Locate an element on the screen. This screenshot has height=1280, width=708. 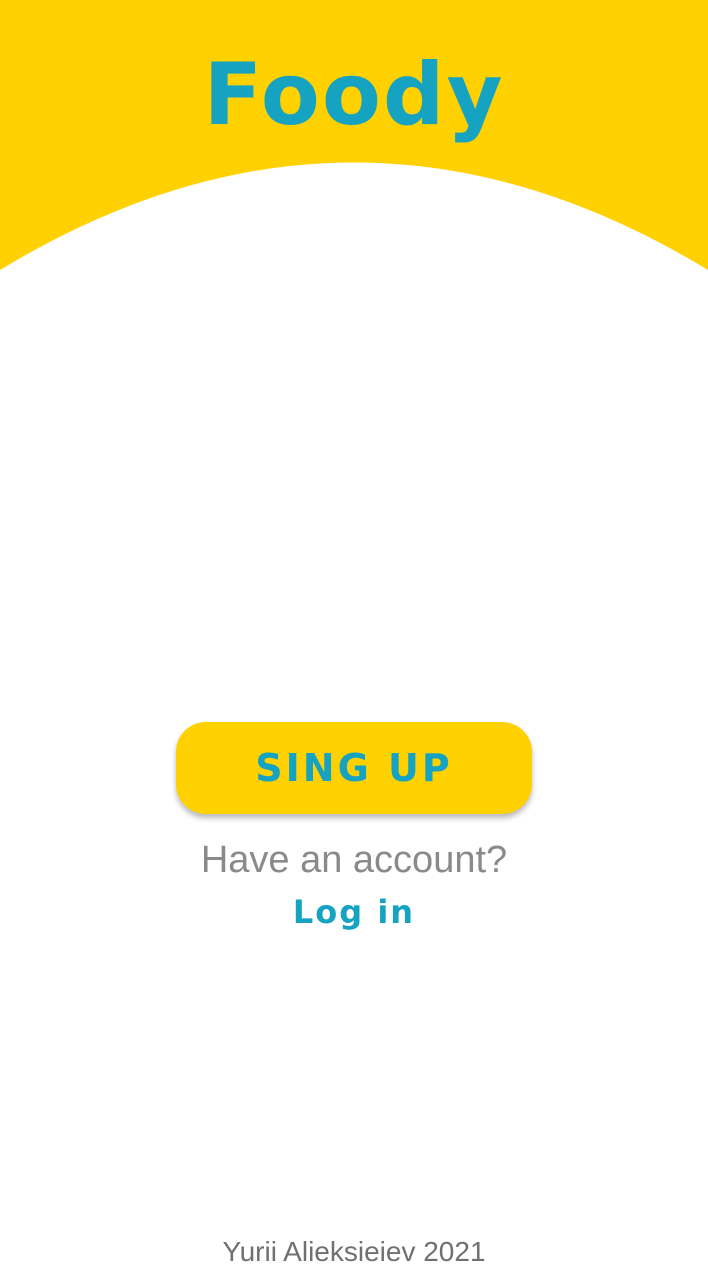
footer-credit: Yurii Alieksieiev 2021 is located at coordinates (354, 1251).